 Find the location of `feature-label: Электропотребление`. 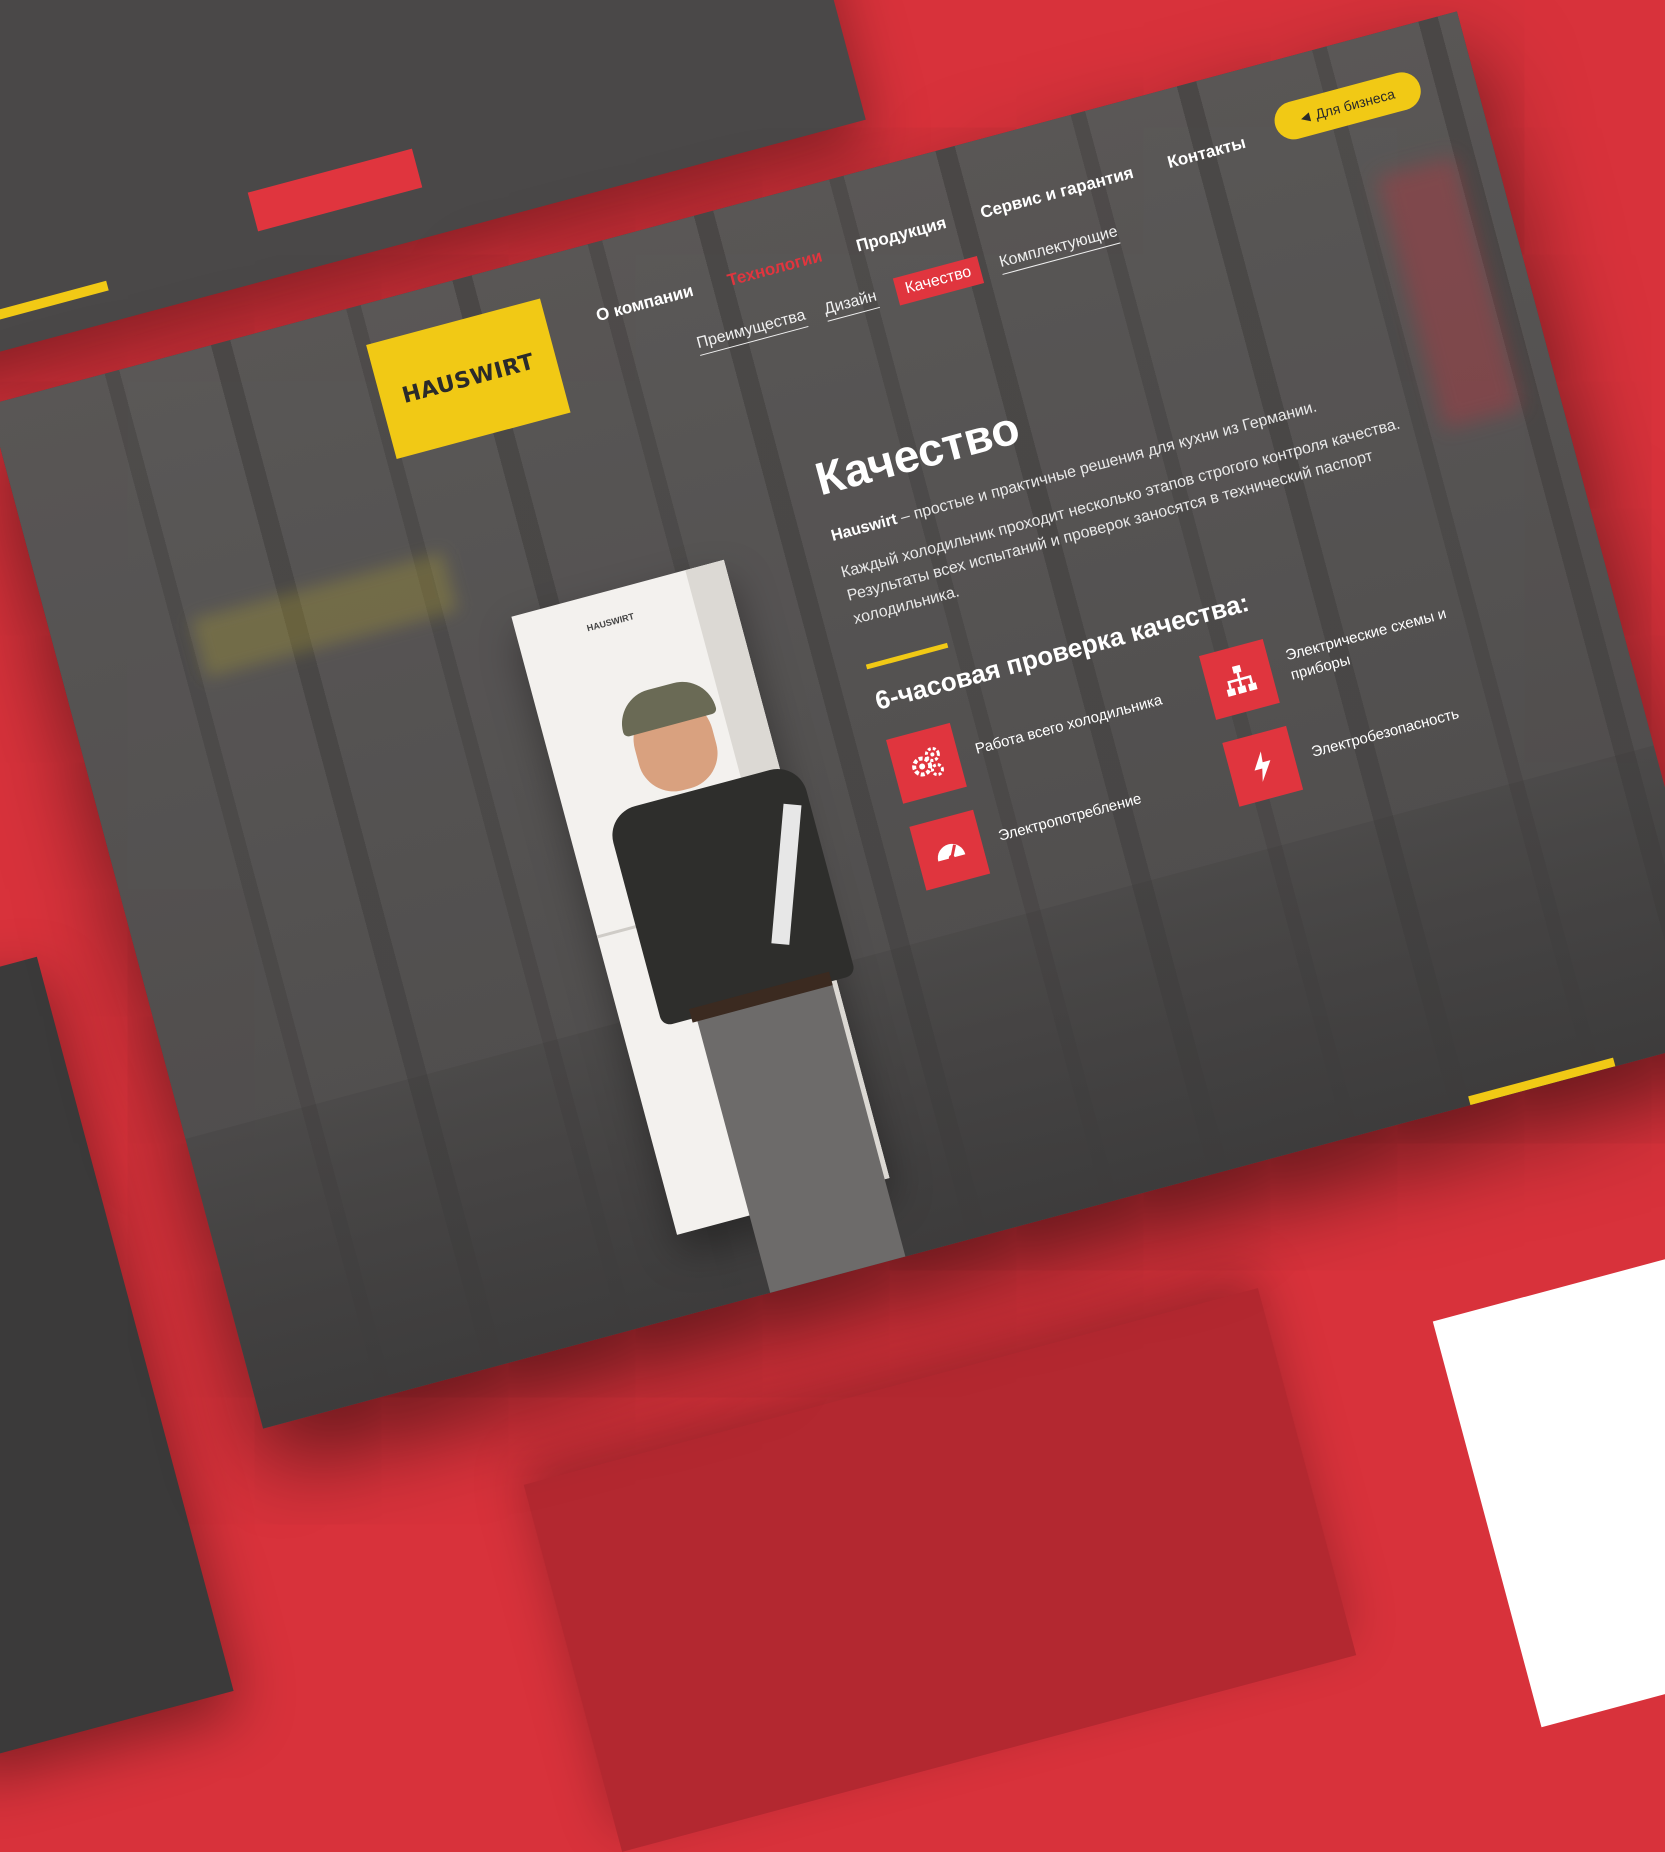

feature-label: Электропотребление is located at coordinates (1070, 817).